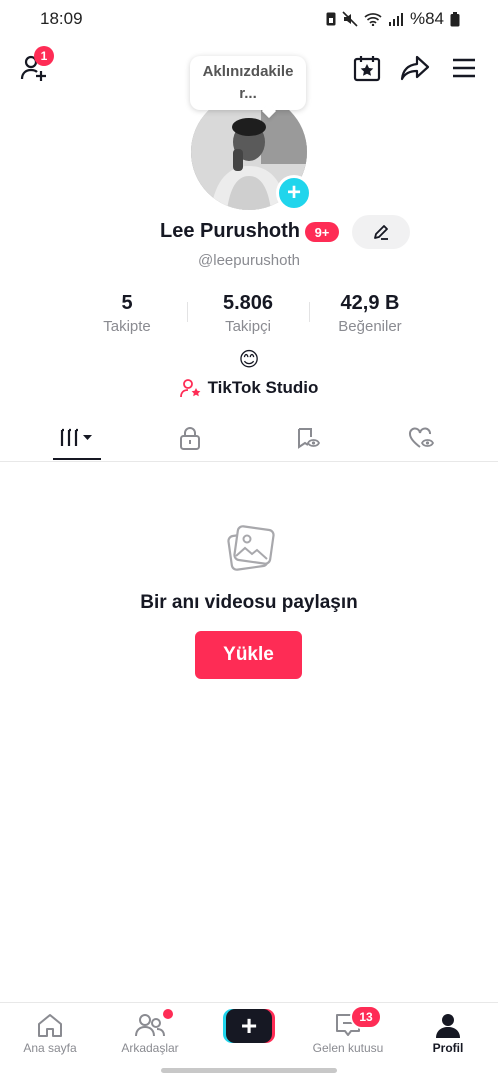 Image resolution: width=498 pixels, height=1081 pixels. What do you see at coordinates (426, 18) in the screenshot?
I see `battery-percent: %84` at bounding box center [426, 18].